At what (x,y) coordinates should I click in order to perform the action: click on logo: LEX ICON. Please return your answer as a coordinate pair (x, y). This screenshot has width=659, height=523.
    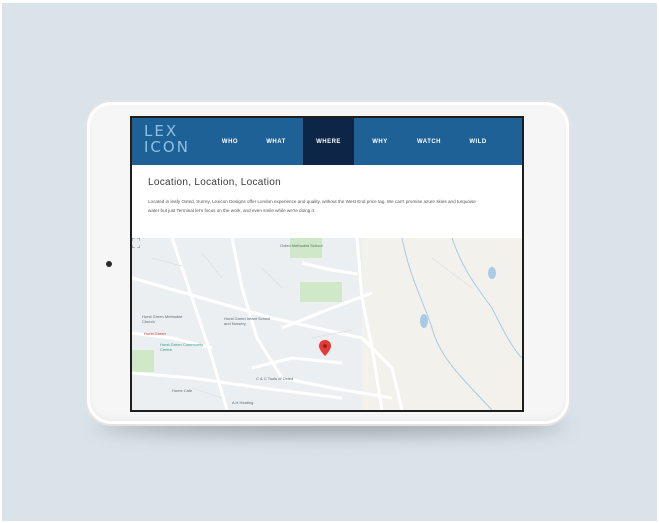
    Looking at the image, I should click on (166, 142).